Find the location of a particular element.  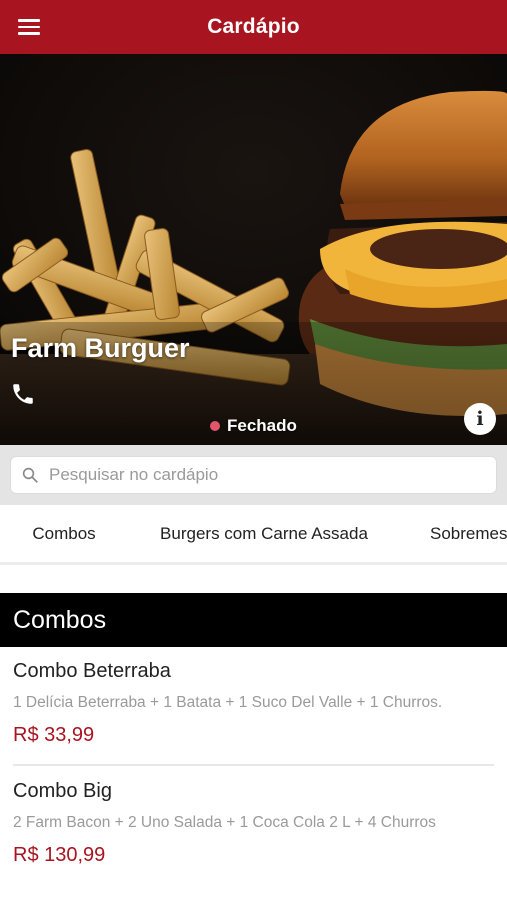

tab-burgers-com-carne-assada: Burgers com Carne Assada is located at coordinates (264, 533).